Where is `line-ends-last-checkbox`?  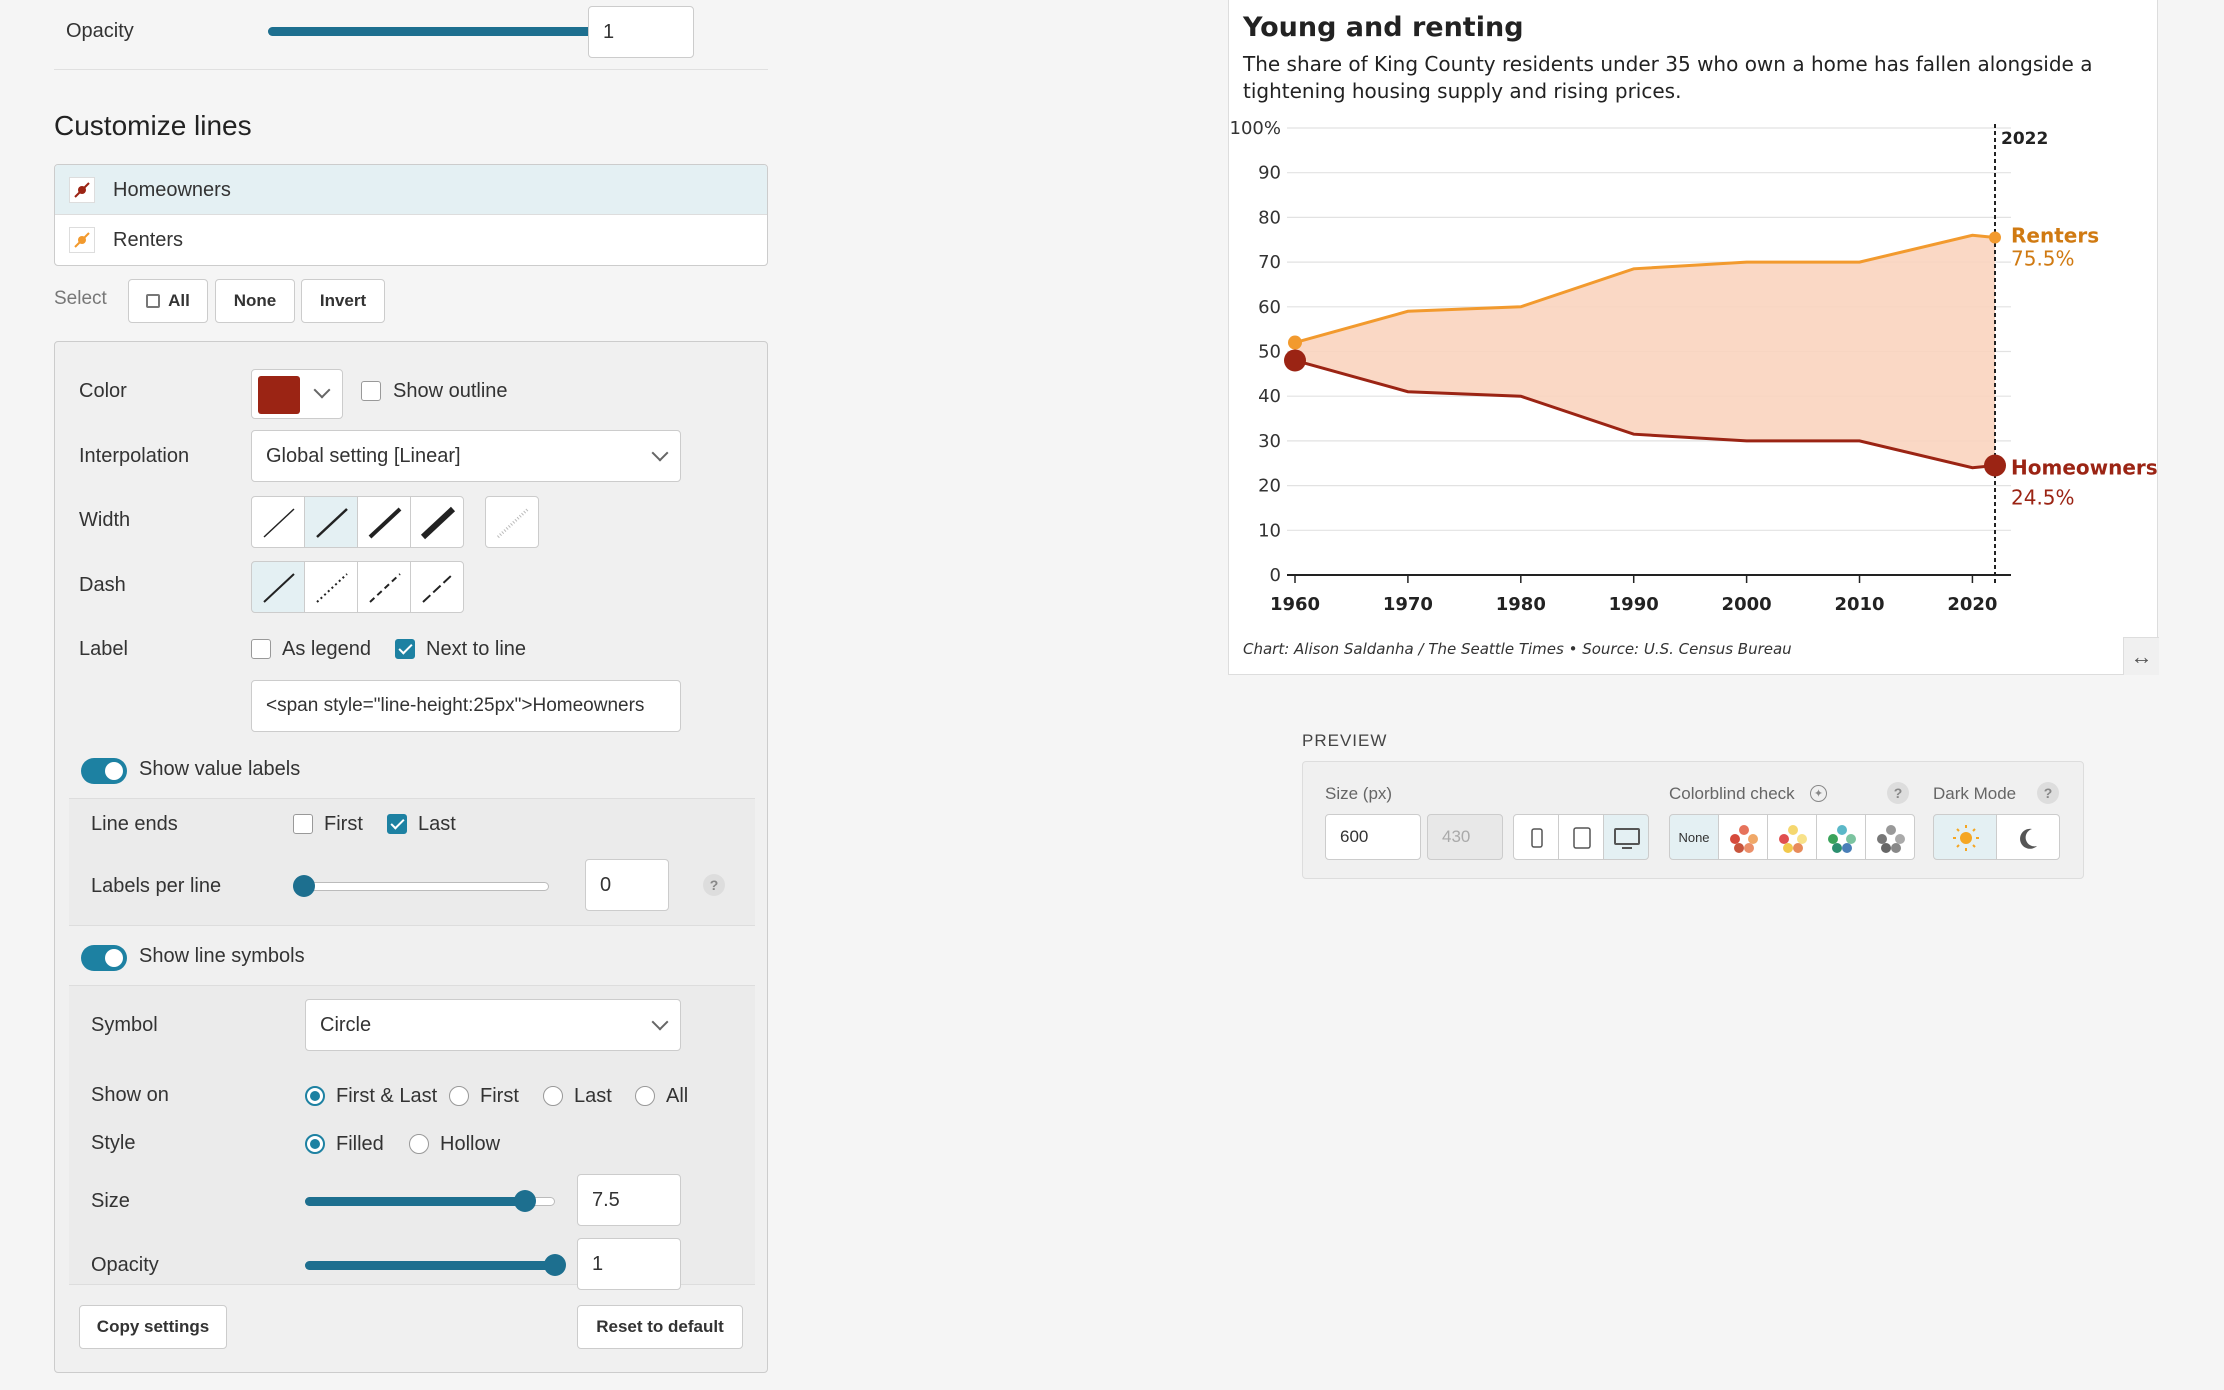
line-ends-last-checkbox is located at coordinates (397, 824).